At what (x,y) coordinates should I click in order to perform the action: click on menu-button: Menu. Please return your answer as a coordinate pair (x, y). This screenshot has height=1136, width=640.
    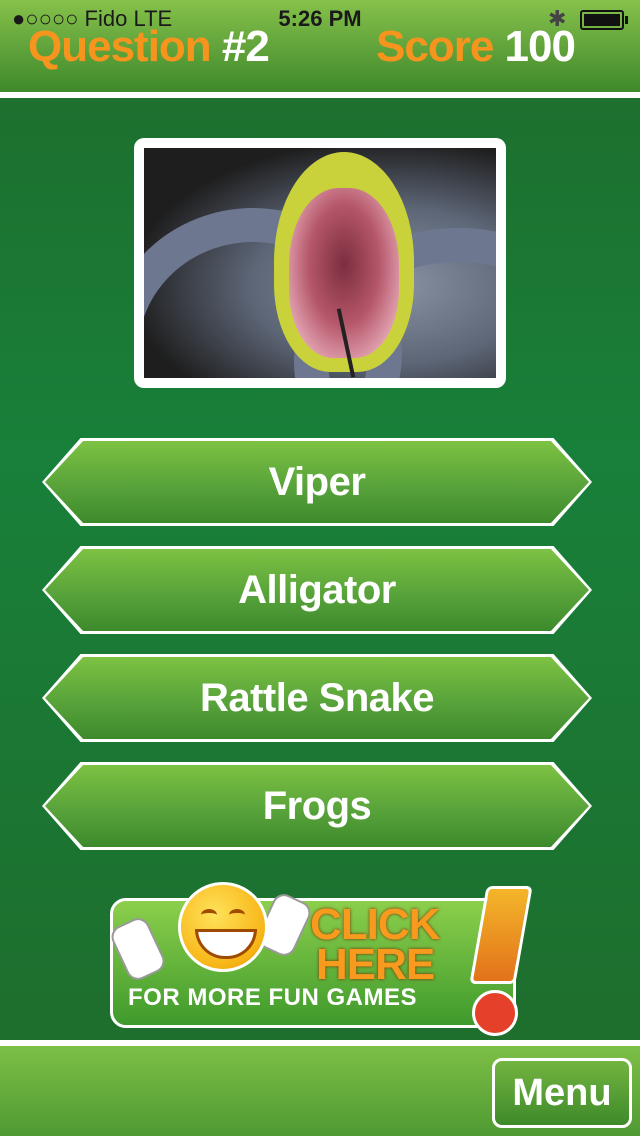
    Looking at the image, I should click on (562, 1093).